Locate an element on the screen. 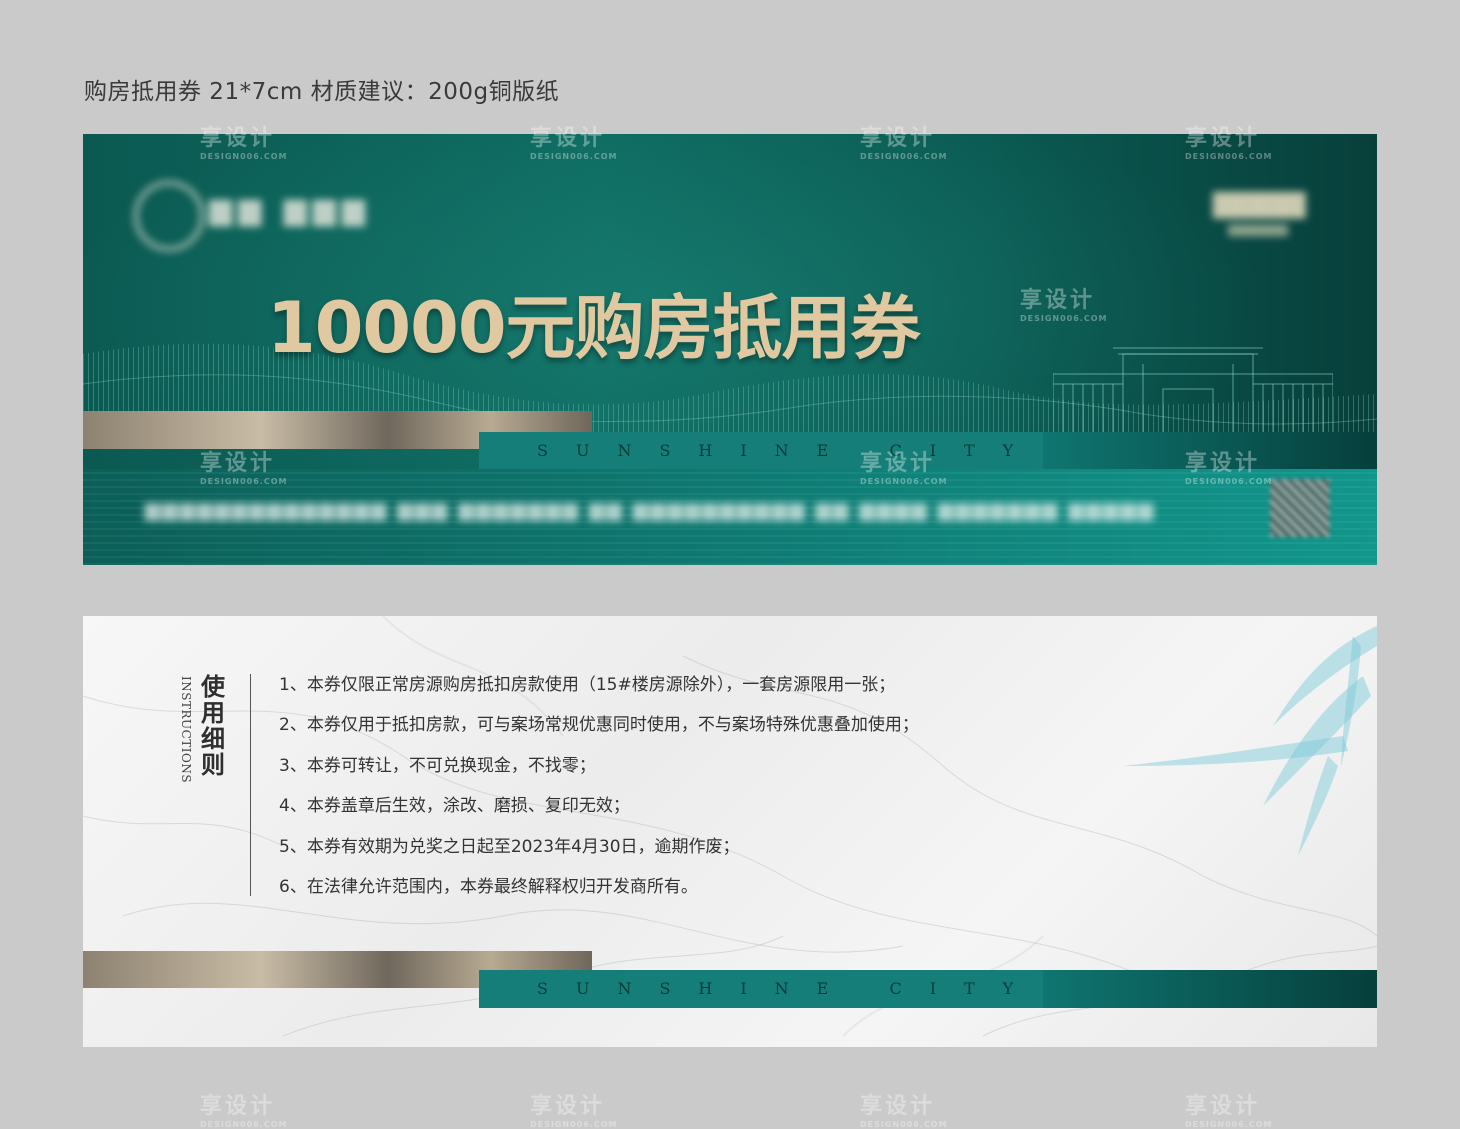 Image resolution: width=1460 pixels, height=1129 pixels. qr-code is located at coordinates (1300, 508).